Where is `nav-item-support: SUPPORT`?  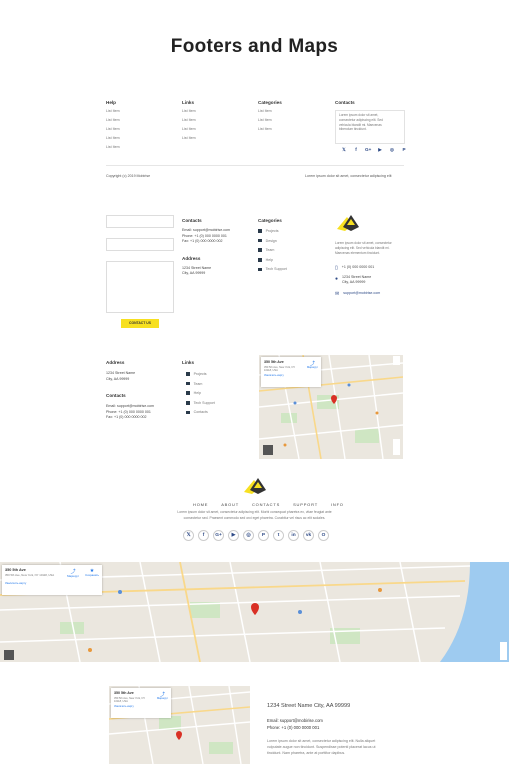
nav-item-support: SUPPORT is located at coordinates (305, 504).